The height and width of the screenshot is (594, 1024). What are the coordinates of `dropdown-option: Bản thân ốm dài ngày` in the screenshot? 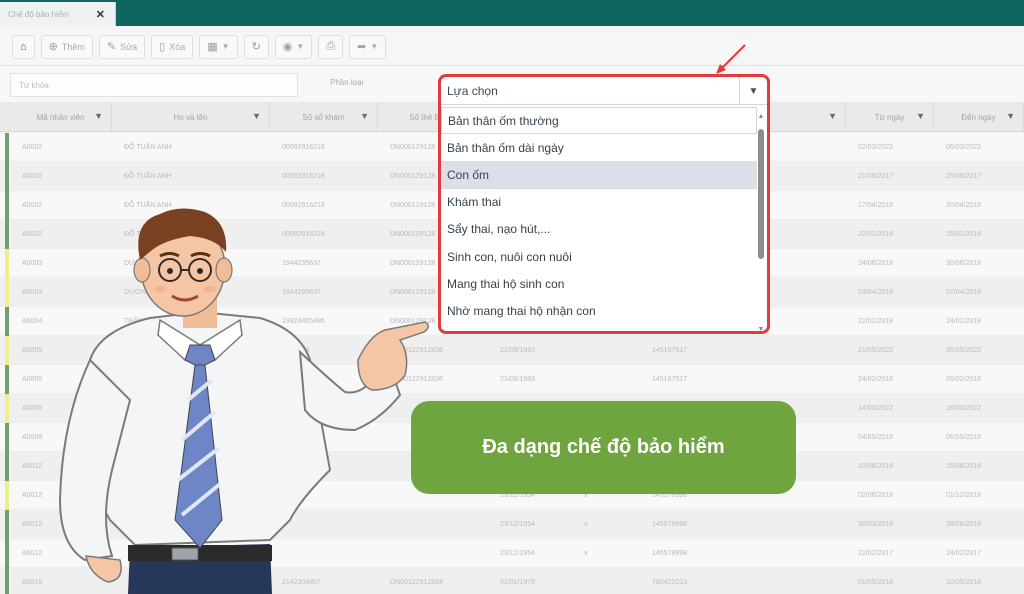 It's located at (599, 147).